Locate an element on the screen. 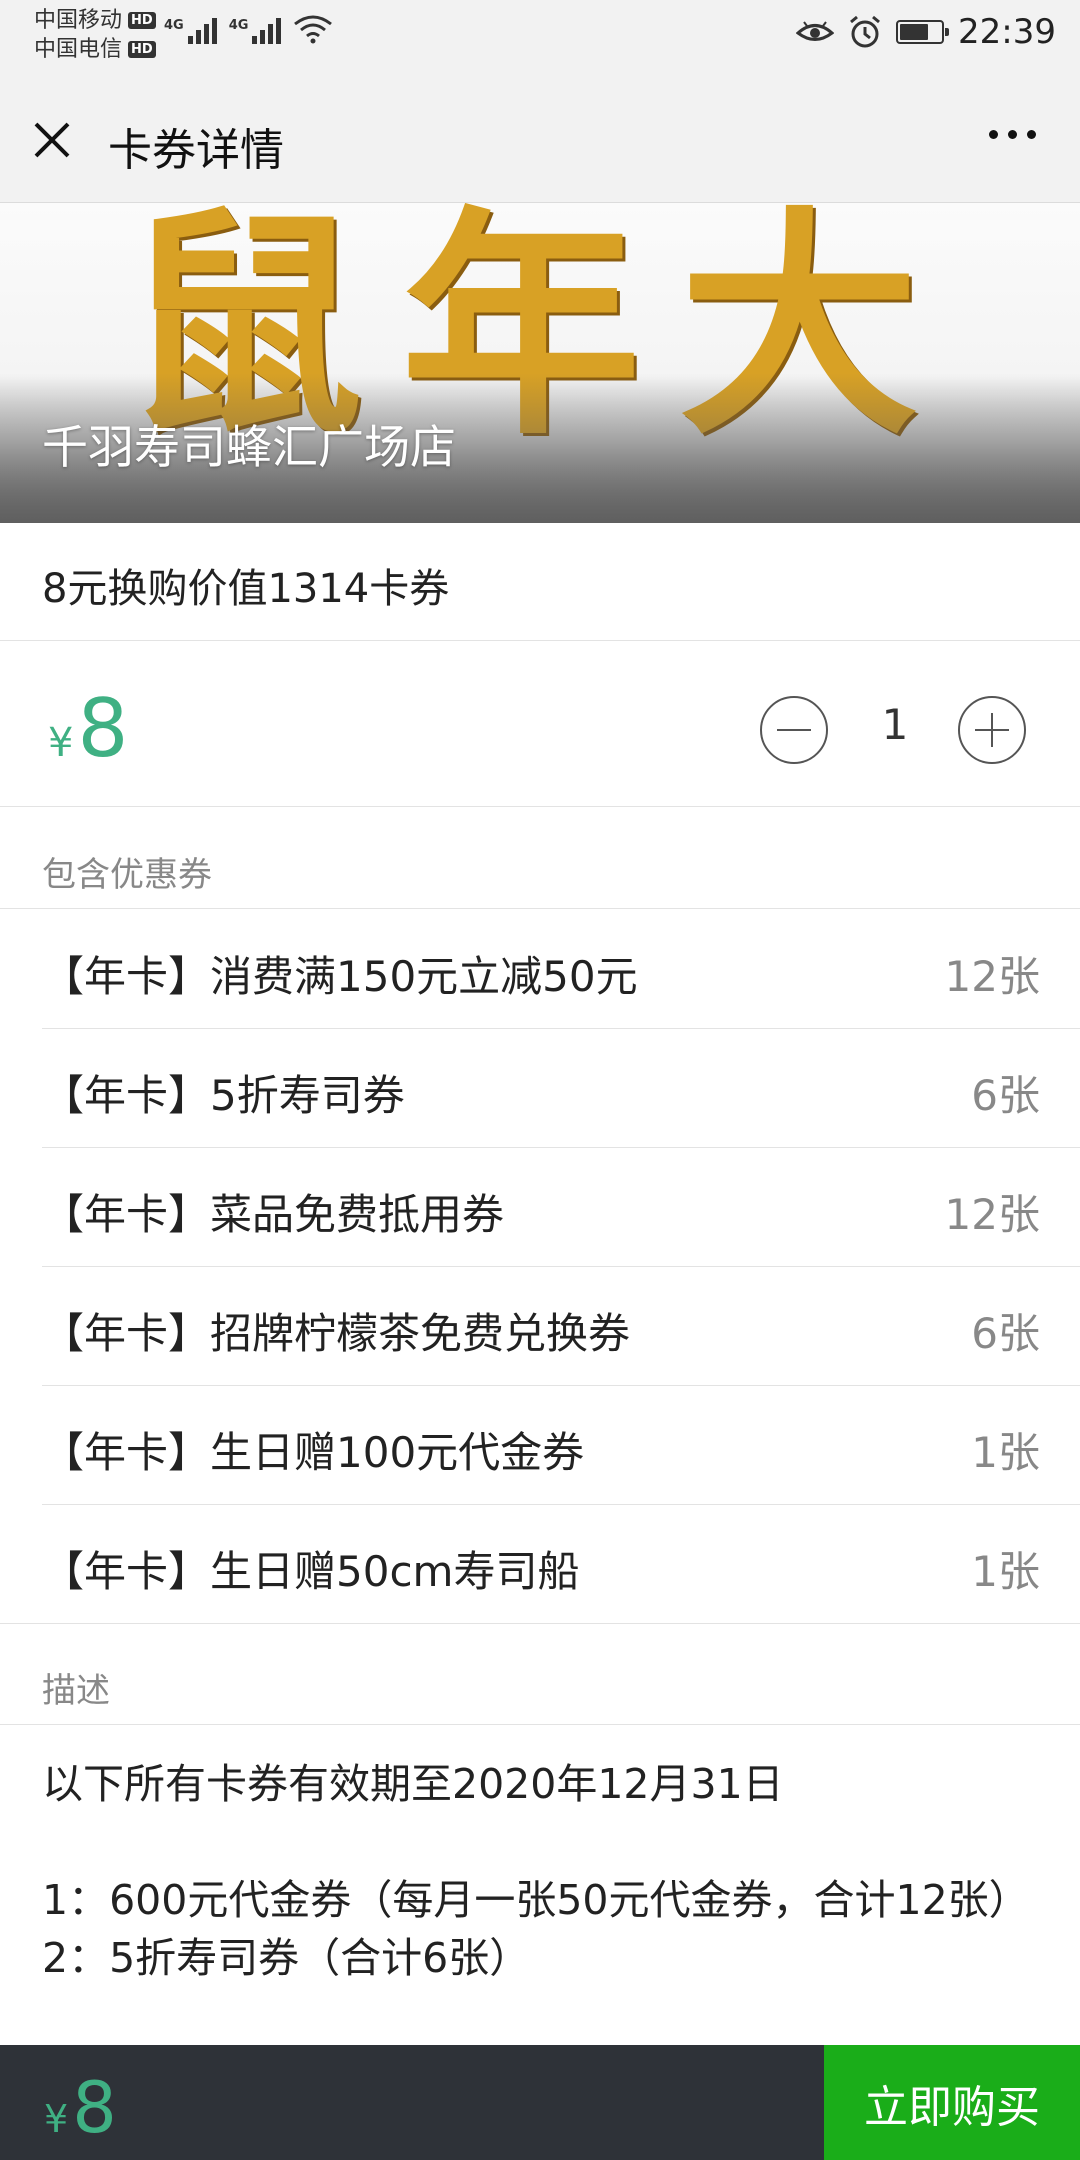 This screenshot has width=1080, height=2160. description-section-header: 描述 is located at coordinates (540, 1674).